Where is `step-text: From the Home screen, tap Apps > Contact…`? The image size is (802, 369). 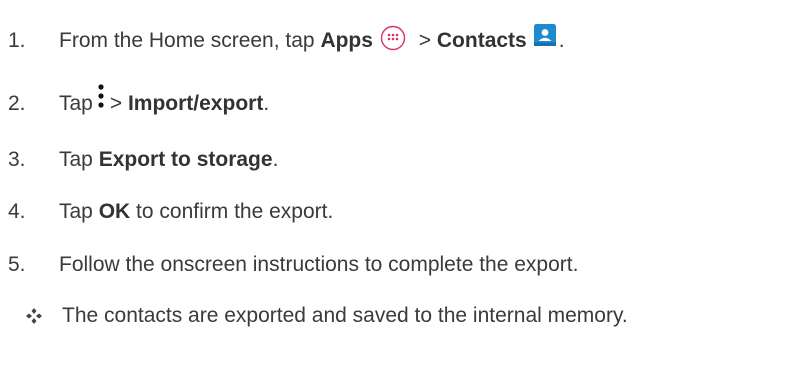 step-text: From the Home screen, tap Apps > Contact… is located at coordinates (312, 39).